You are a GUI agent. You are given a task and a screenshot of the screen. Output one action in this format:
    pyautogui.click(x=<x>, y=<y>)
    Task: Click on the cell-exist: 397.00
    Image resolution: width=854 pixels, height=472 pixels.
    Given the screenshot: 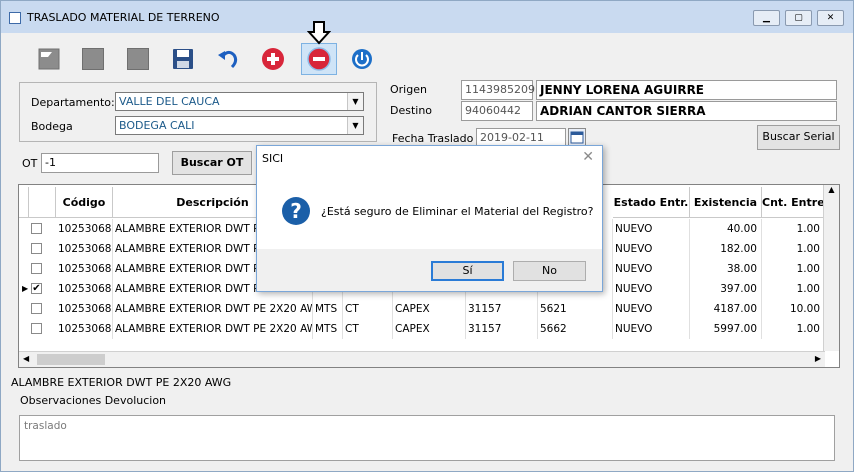 What is the action you would take?
    pyautogui.click(x=726, y=289)
    